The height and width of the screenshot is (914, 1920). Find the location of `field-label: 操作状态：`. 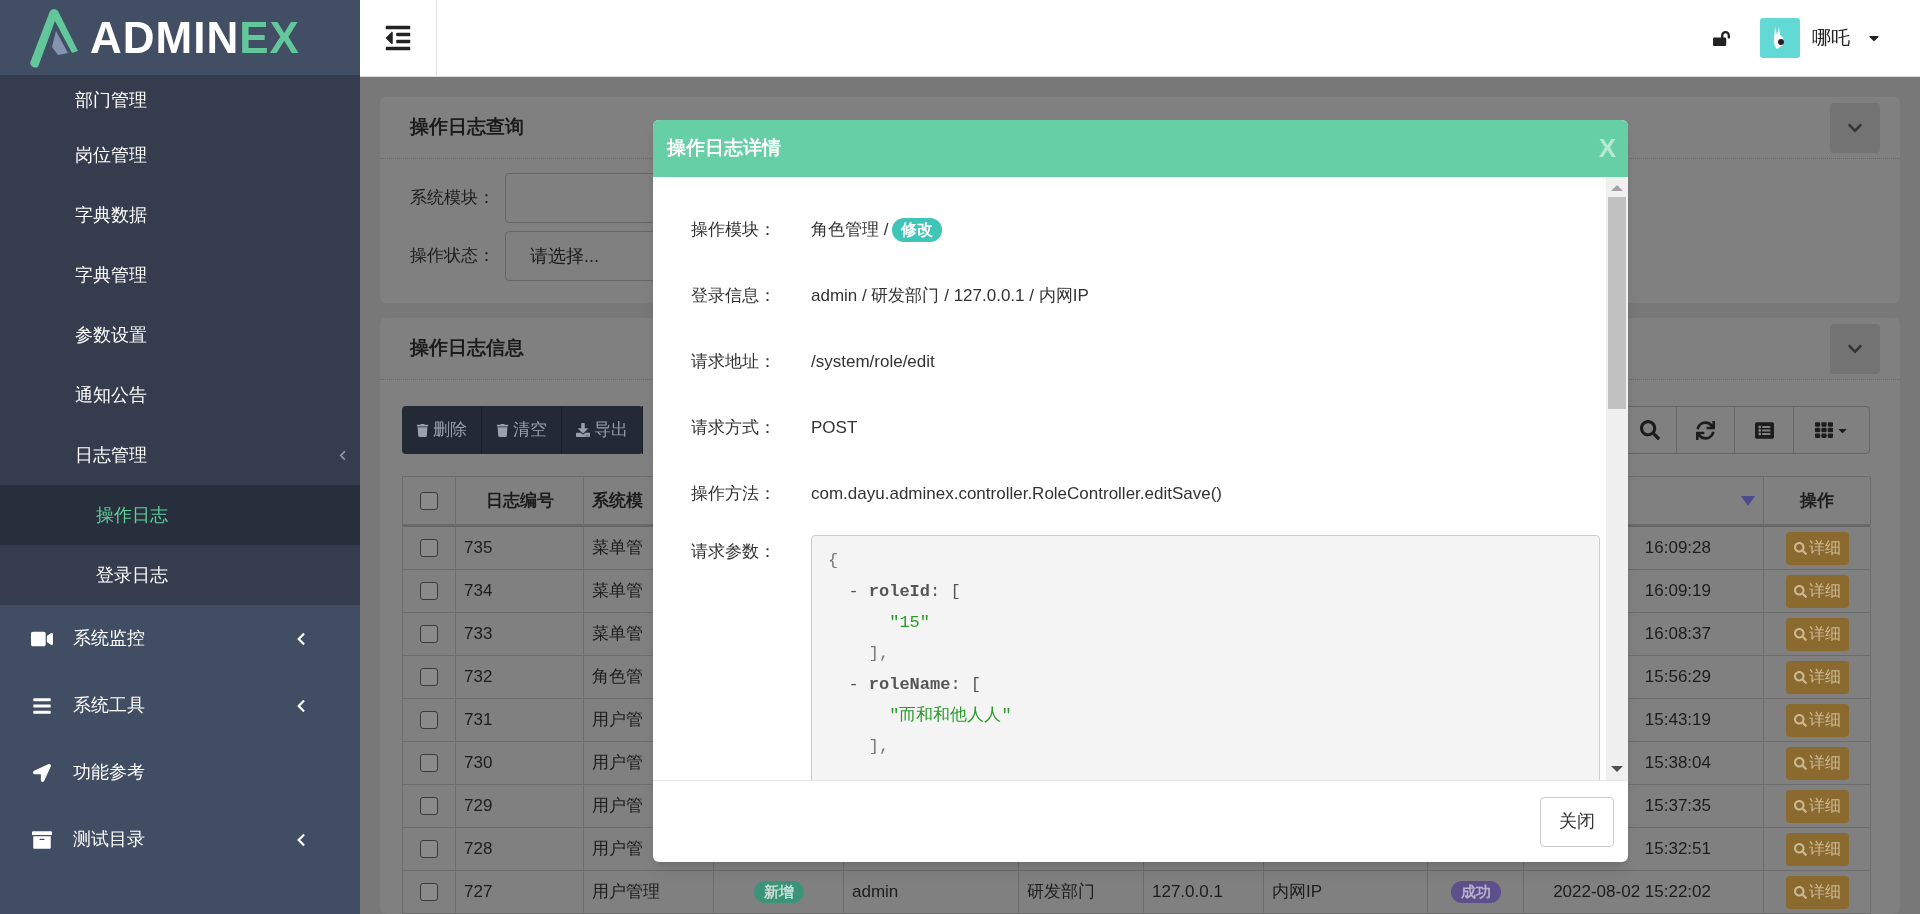

field-label: 操作状态： is located at coordinates (453, 256).